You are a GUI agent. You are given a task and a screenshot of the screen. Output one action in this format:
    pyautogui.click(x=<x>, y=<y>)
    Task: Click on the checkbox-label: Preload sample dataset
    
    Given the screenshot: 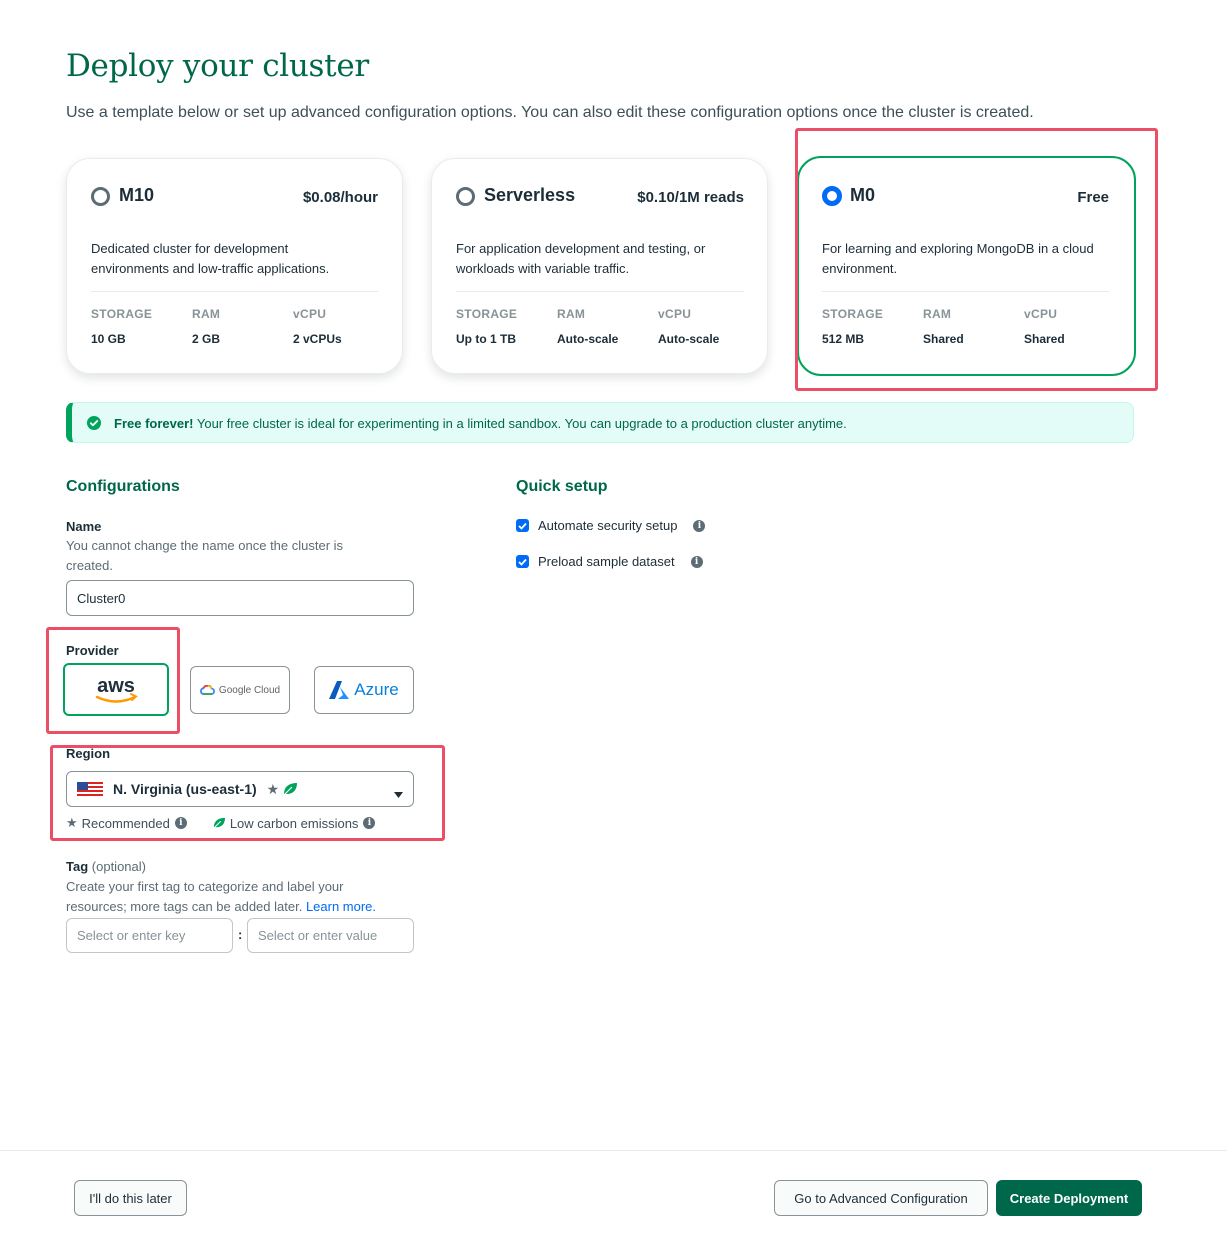 What is the action you would take?
    pyautogui.click(x=606, y=561)
    